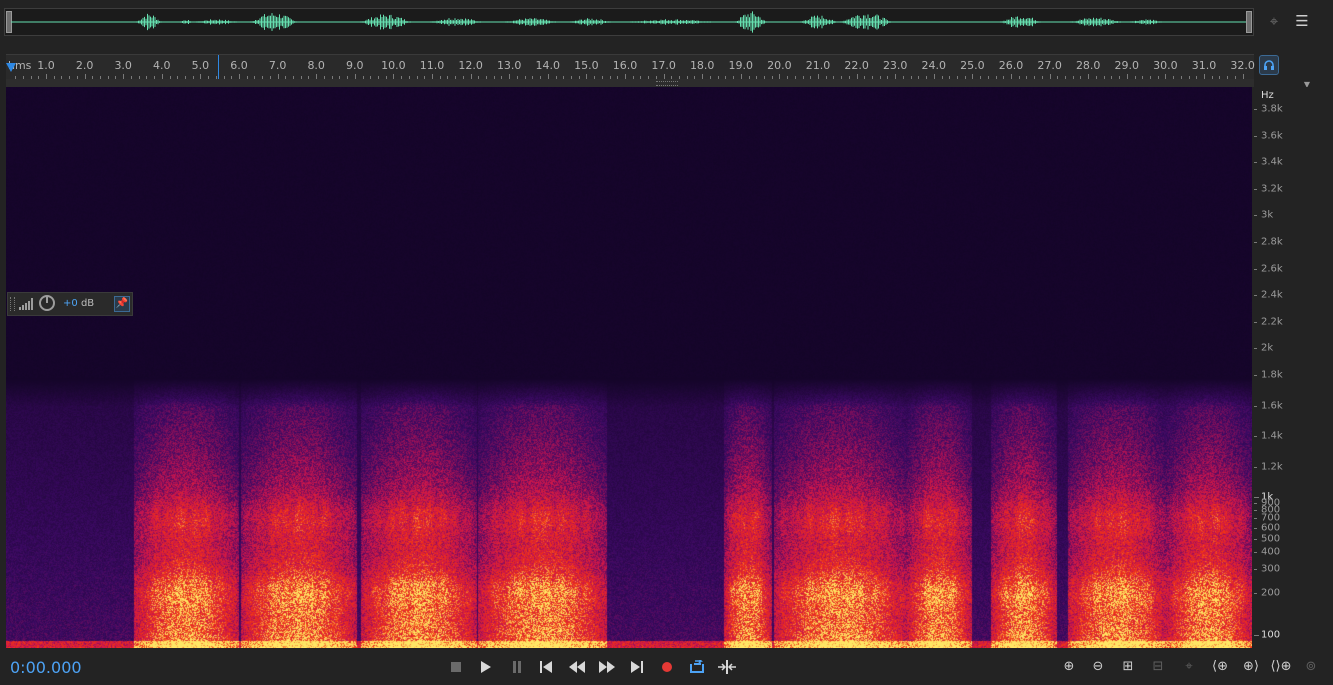 The image size is (1333, 685). Describe the element at coordinates (1272, 375) in the screenshot. I see `frequency-tick-label: 1.8k` at that location.